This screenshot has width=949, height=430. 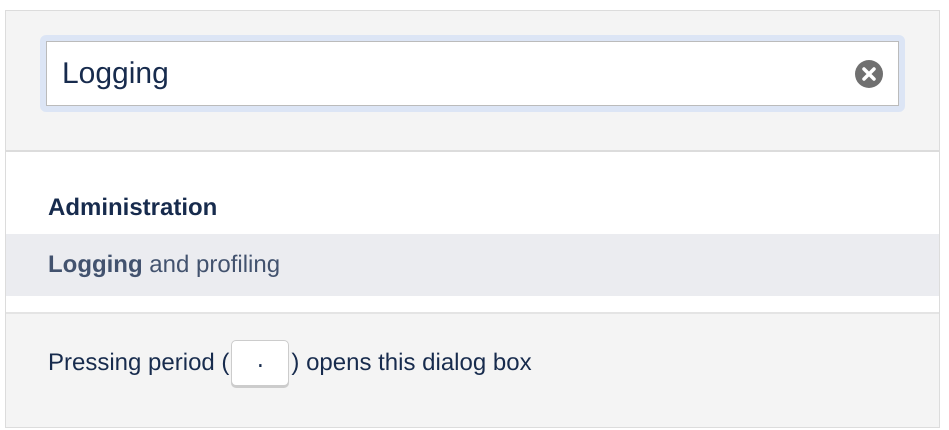 What do you see at coordinates (472, 265) in the screenshot?
I see `result-item: Logging and profiling` at bounding box center [472, 265].